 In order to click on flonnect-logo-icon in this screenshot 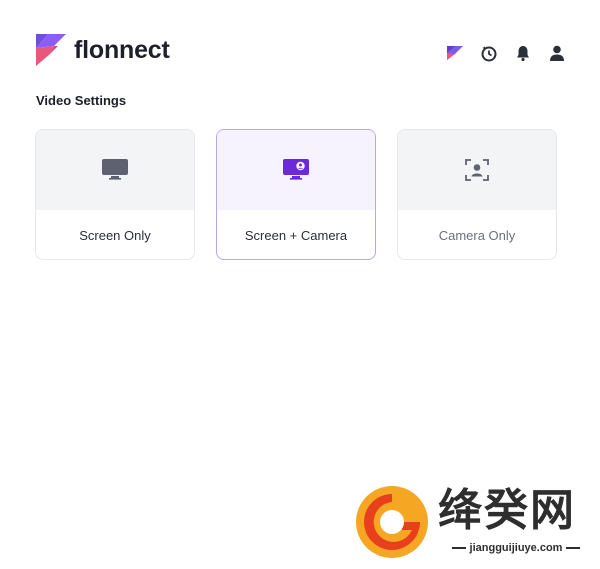, I will do `click(51, 50)`.